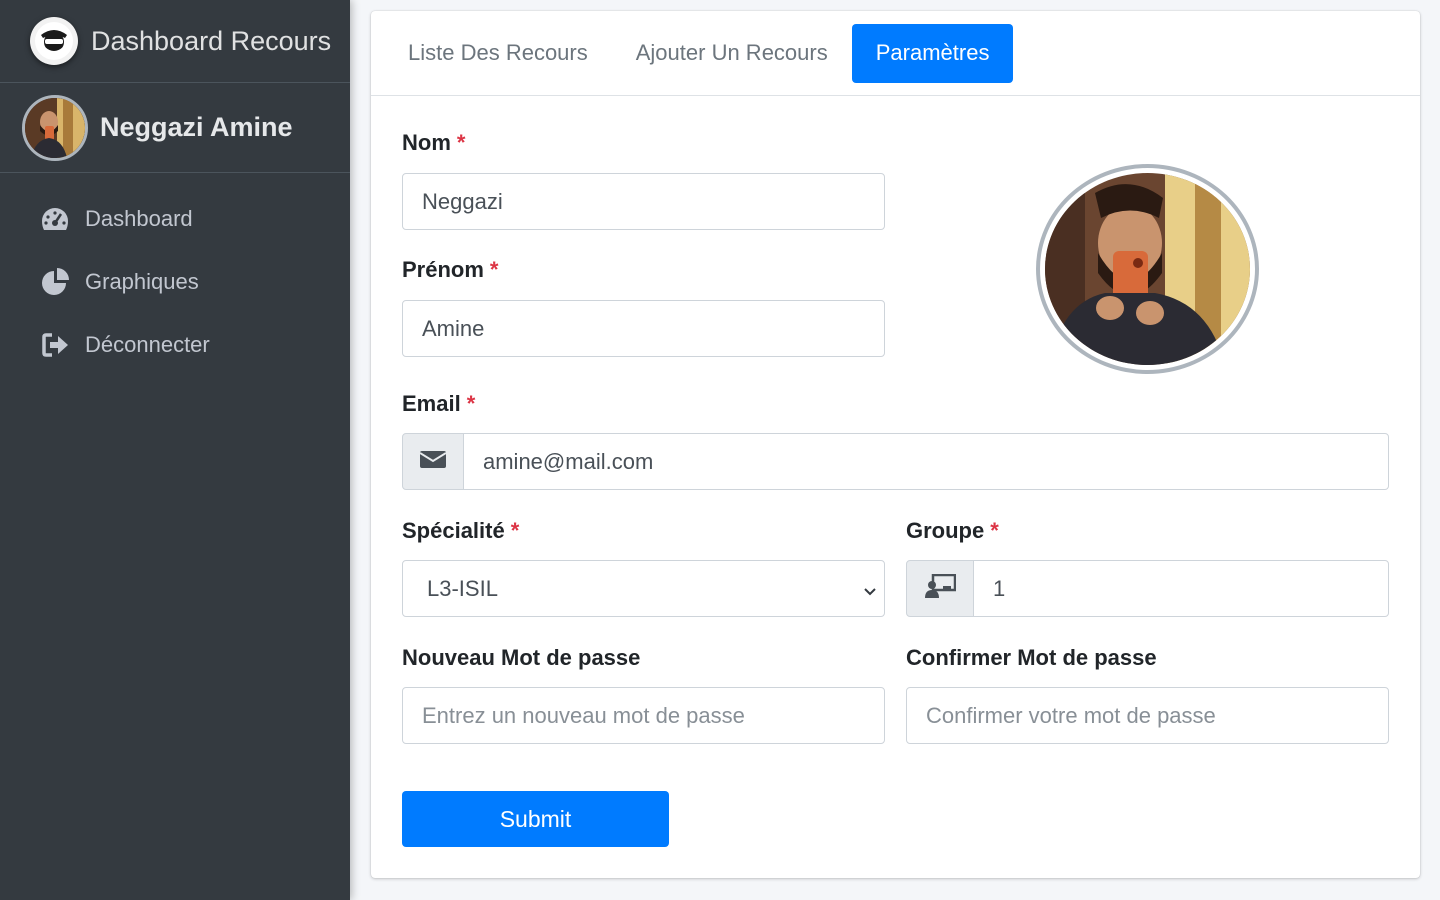 This screenshot has height=900, width=1440. I want to click on nom-field, so click(643, 201).